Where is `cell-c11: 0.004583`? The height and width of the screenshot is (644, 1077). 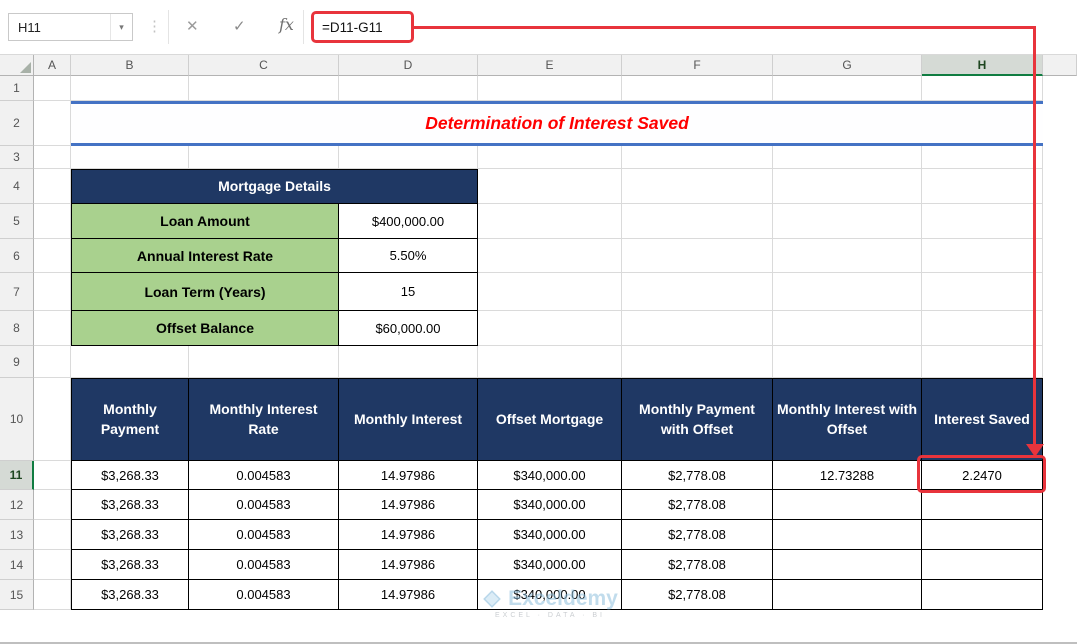
cell-c11: 0.004583 is located at coordinates (264, 475).